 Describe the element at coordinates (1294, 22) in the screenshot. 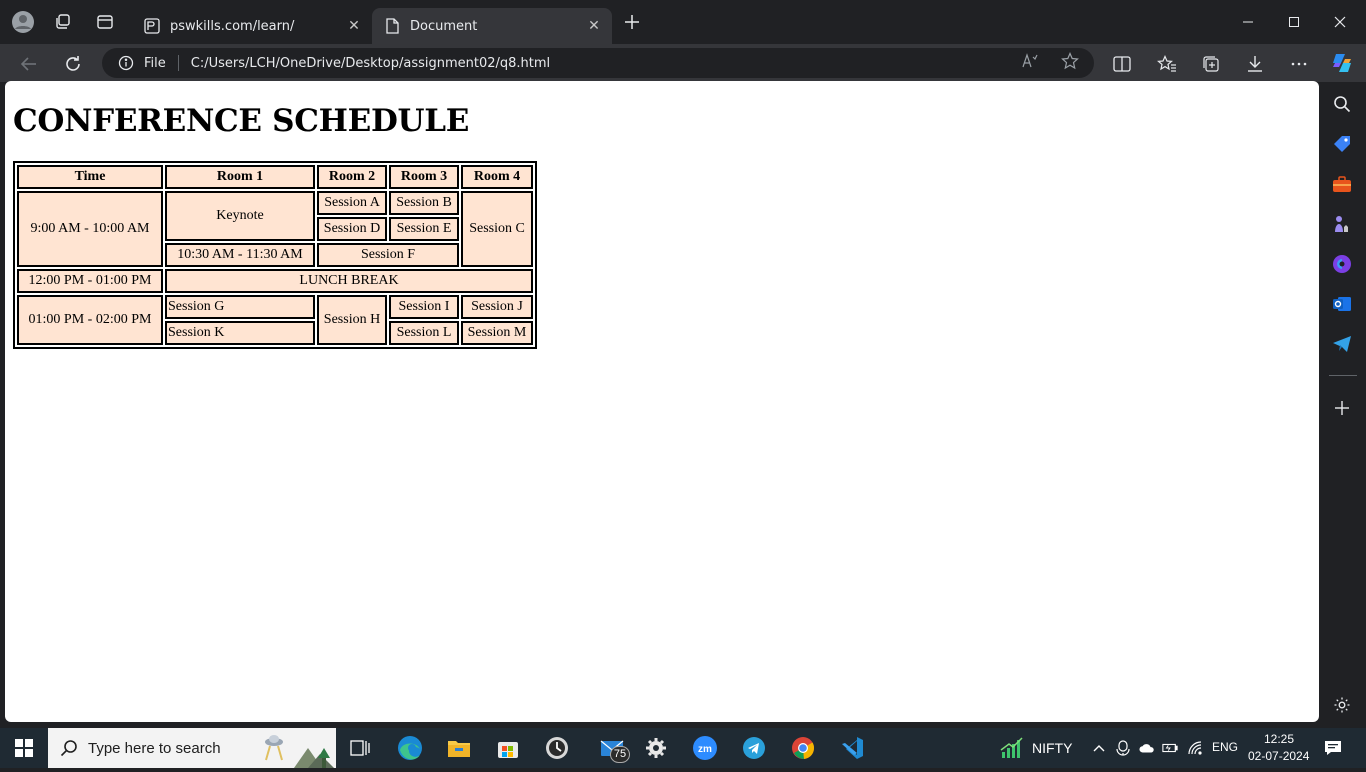

I see `maximize-icon` at that location.